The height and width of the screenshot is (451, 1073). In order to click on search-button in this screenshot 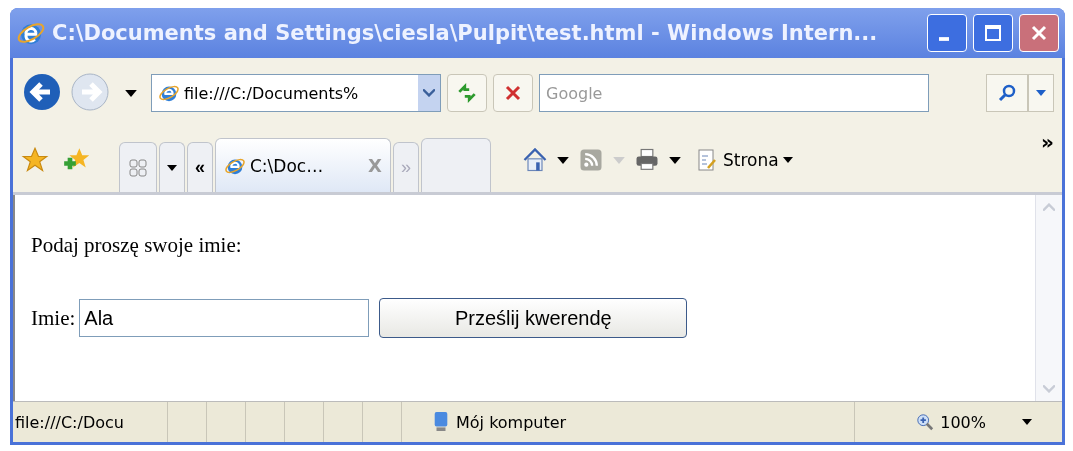, I will do `click(1007, 93)`.